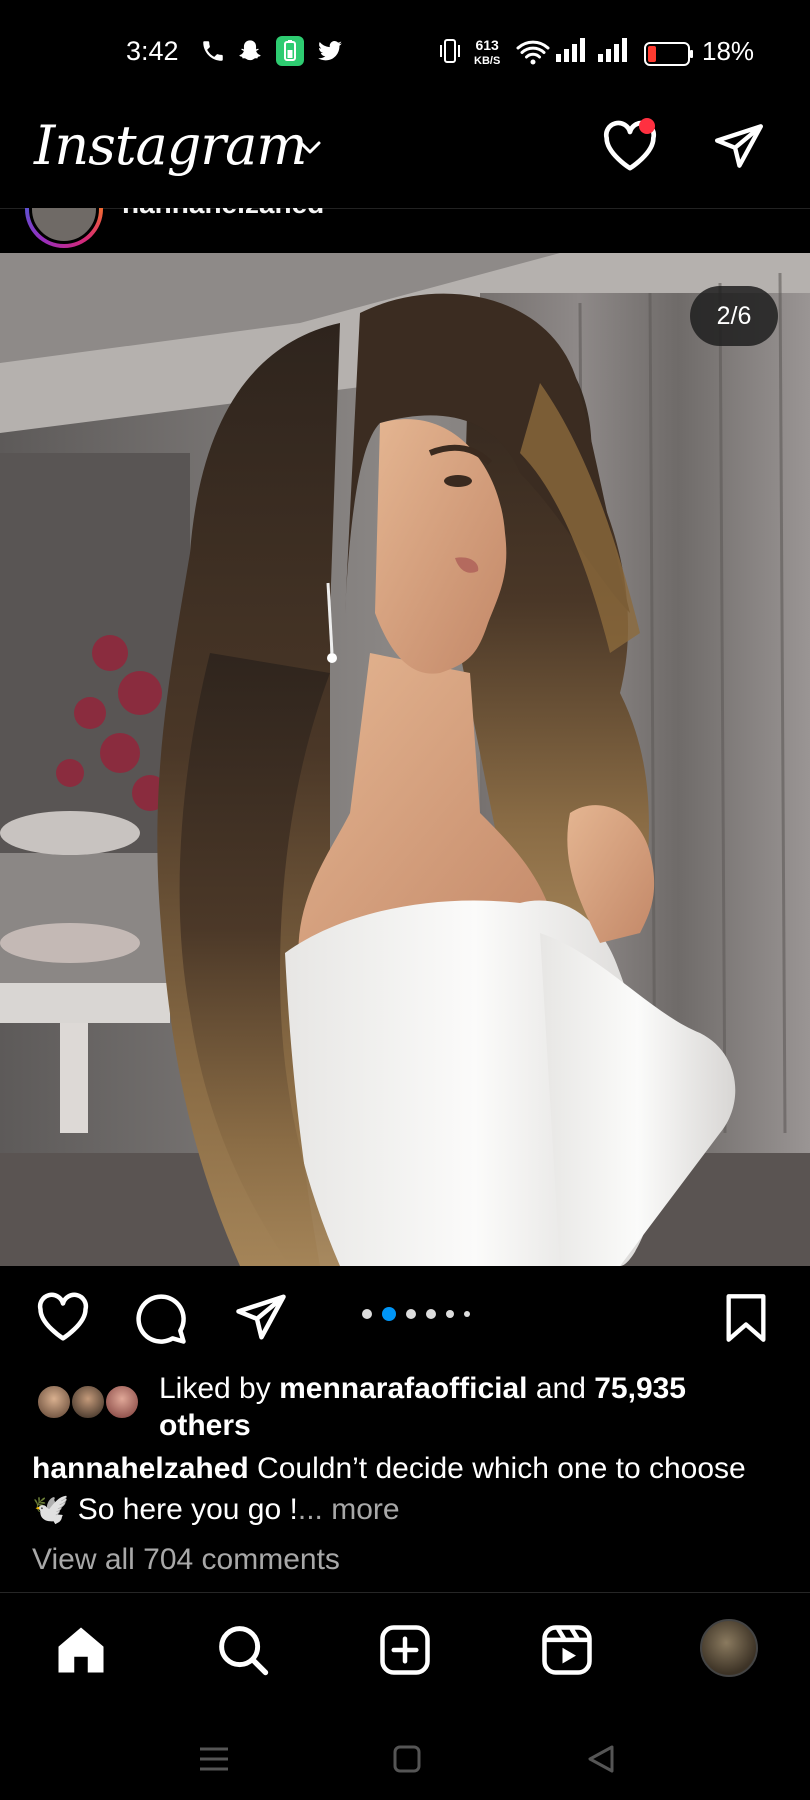 This screenshot has height=1800, width=810. I want to click on like-icon, so click(63, 1317).